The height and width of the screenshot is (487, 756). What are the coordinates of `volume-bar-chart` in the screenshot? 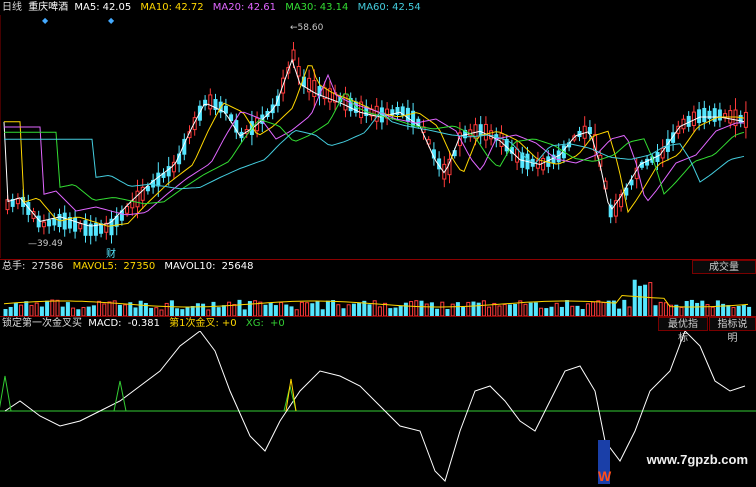 It's located at (378, 295).